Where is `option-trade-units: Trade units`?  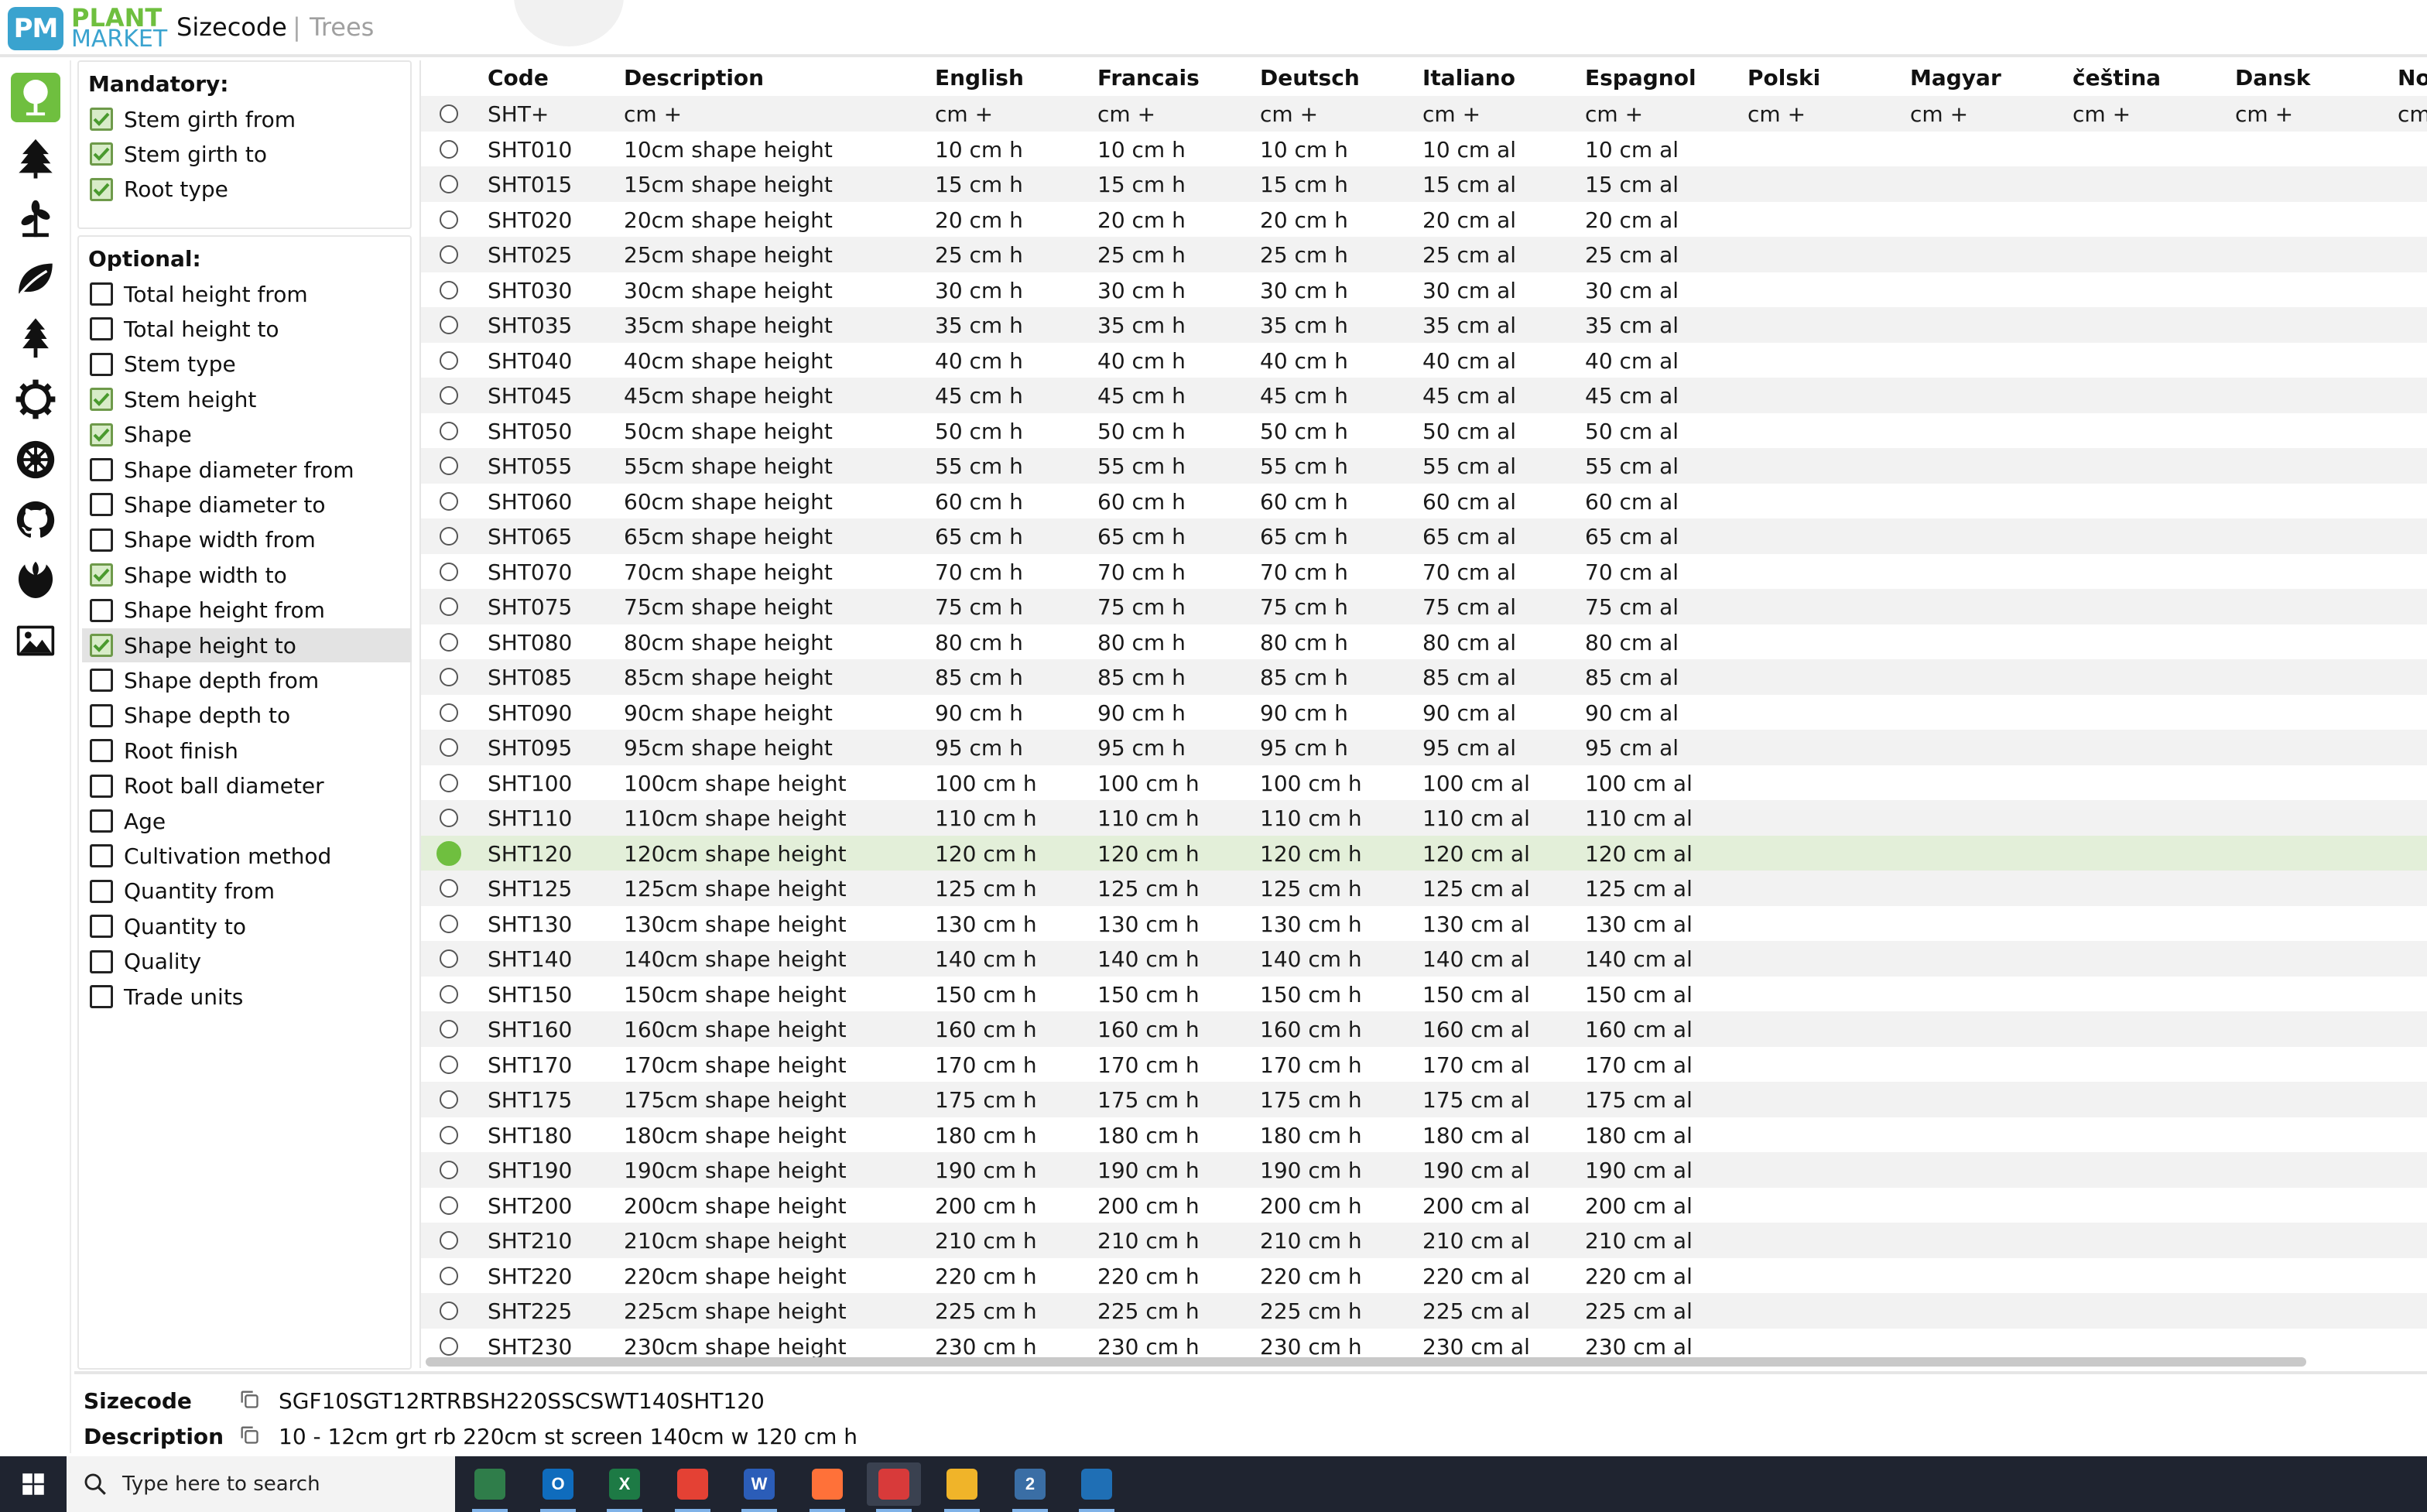 option-trade-units: Trade units is located at coordinates (247, 997).